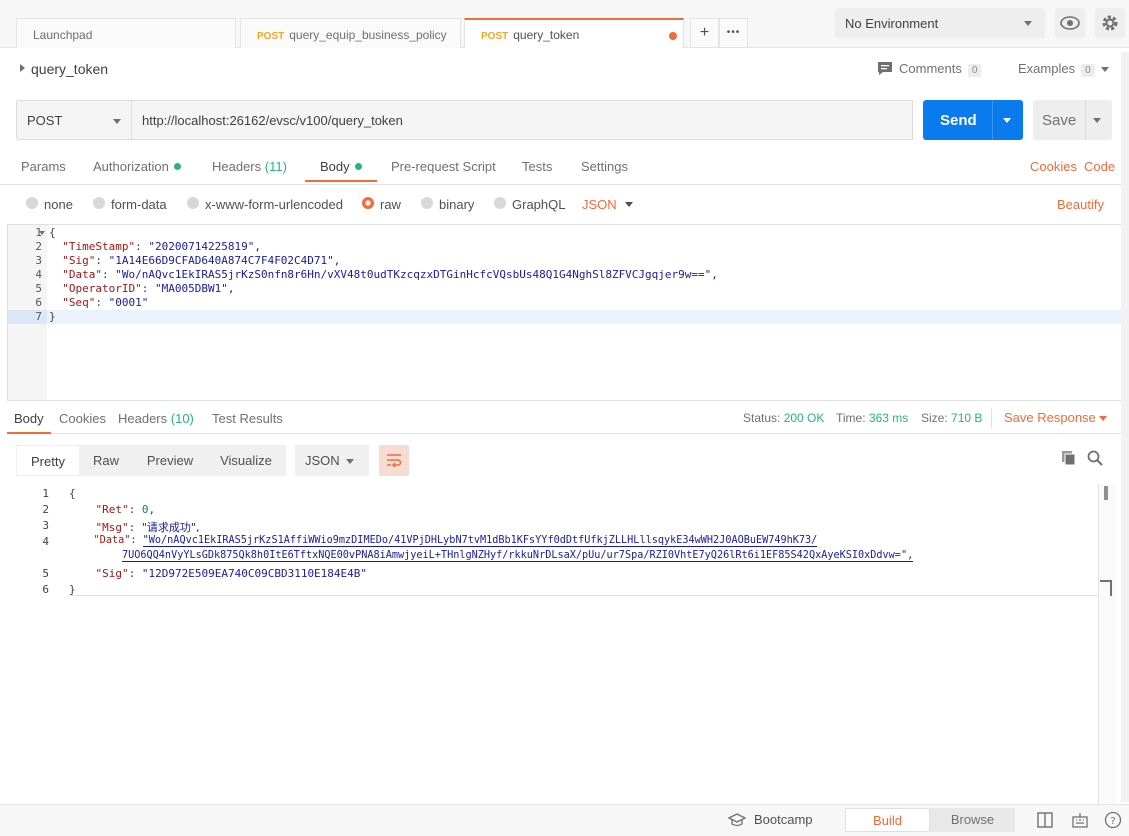 This screenshot has width=1129, height=836. I want to click on tab-authorization: Authorization, so click(137, 166).